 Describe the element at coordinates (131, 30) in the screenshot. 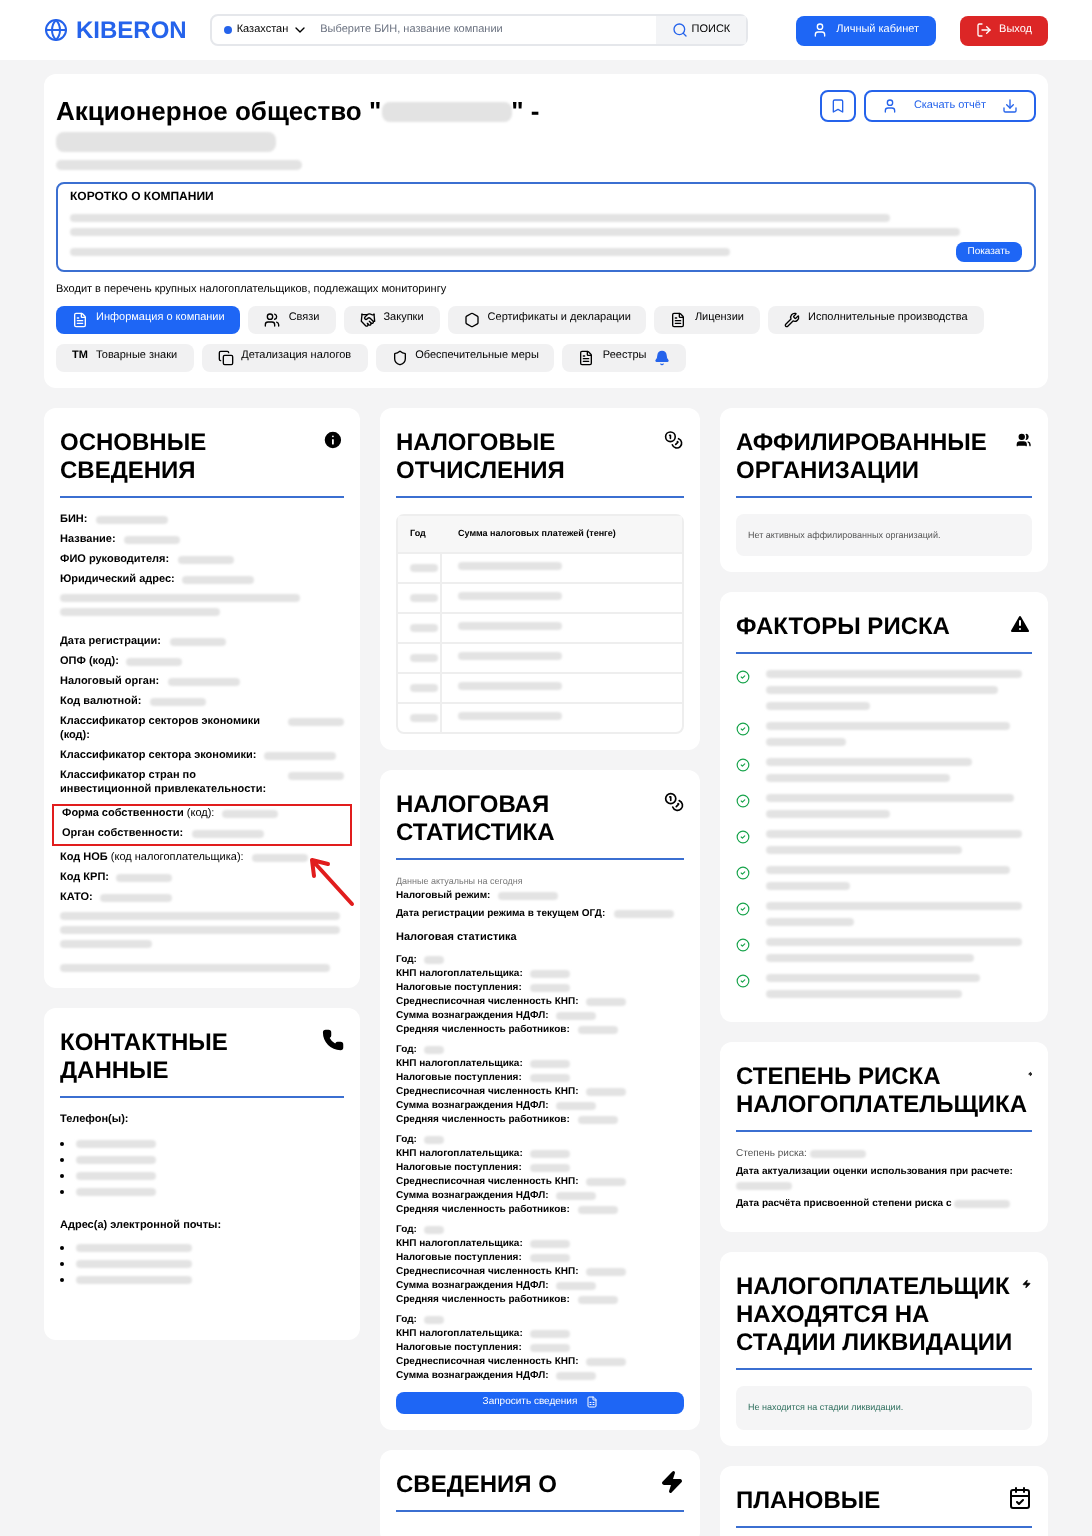

I see `logo: KIBERON` at that location.